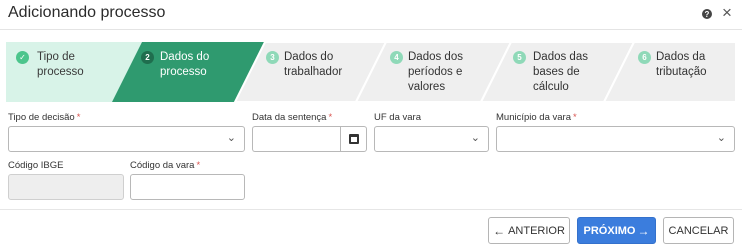 This screenshot has height=246, width=742. What do you see at coordinates (292, 117) in the screenshot?
I see `data-sentenca-label: Data da sentença *` at bounding box center [292, 117].